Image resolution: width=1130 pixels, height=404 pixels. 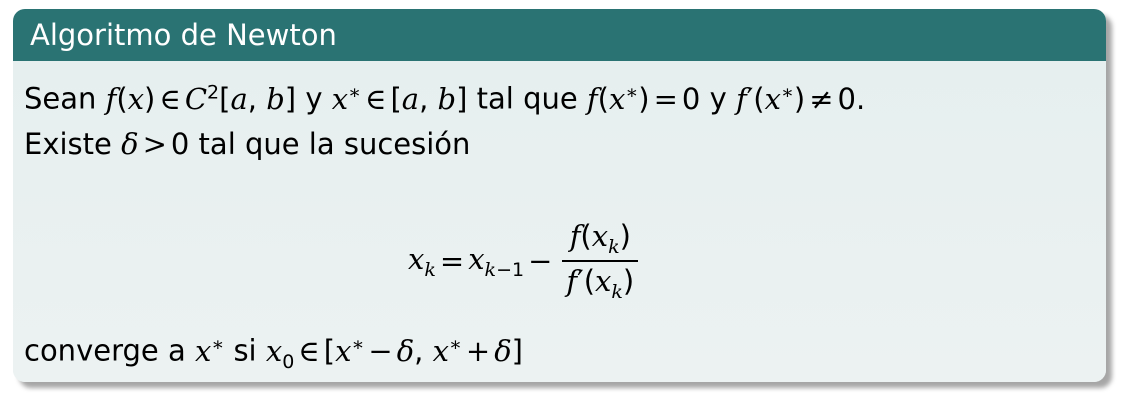 I want to click on math-xstar: x∗, so click(x=209, y=350).